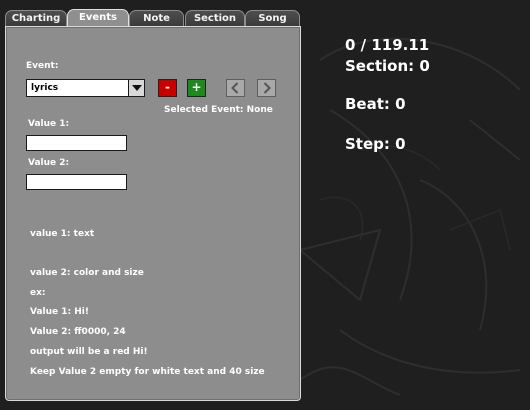 The image size is (530, 410). I want to click on tab-note: Note, so click(156, 18).